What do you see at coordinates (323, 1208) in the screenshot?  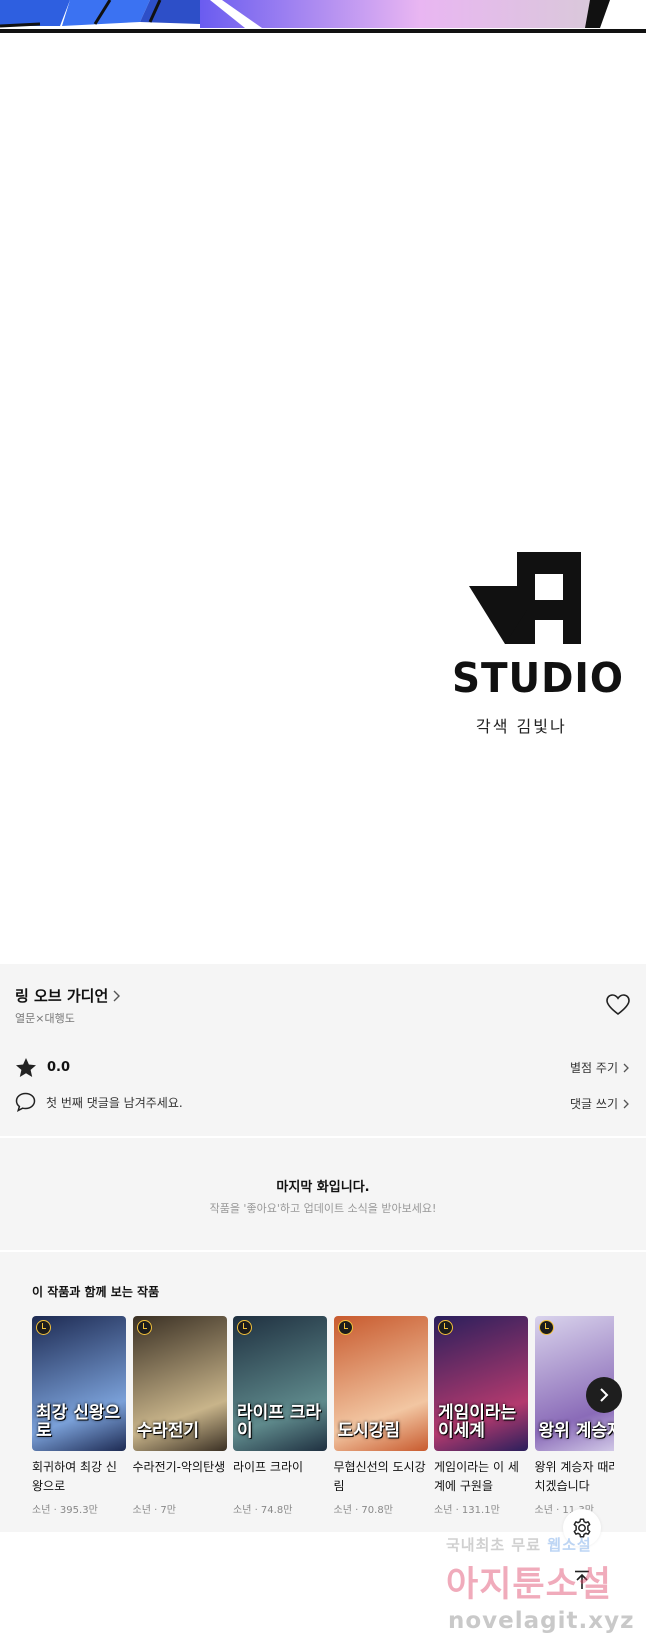 I see `last-episode-subtitle: 작품을 '좋아요'하고 업데이트 소식을 받아보세요!` at bounding box center [323, 1208].